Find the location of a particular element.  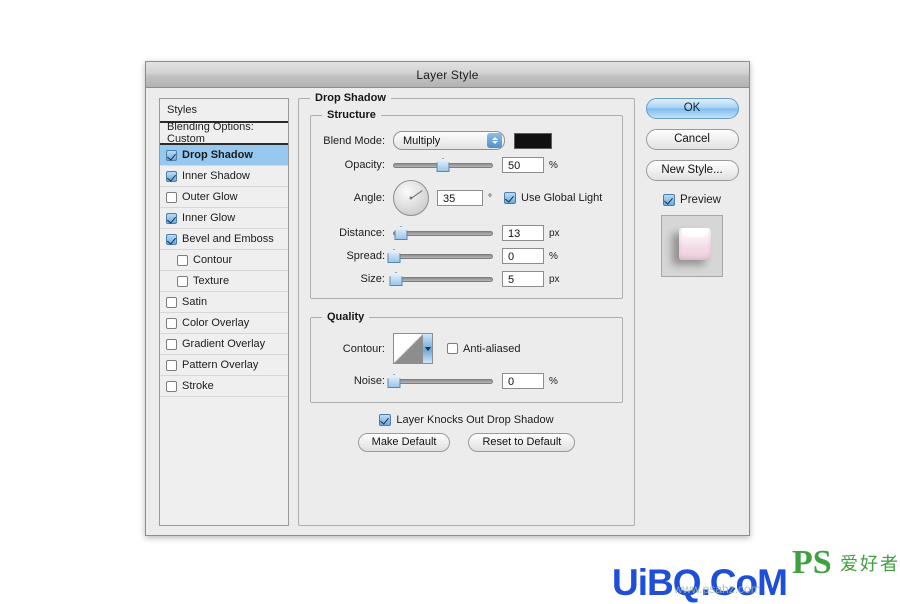

use-global-light-checkbox: Use Global Light is located at coordinates (553, 198).